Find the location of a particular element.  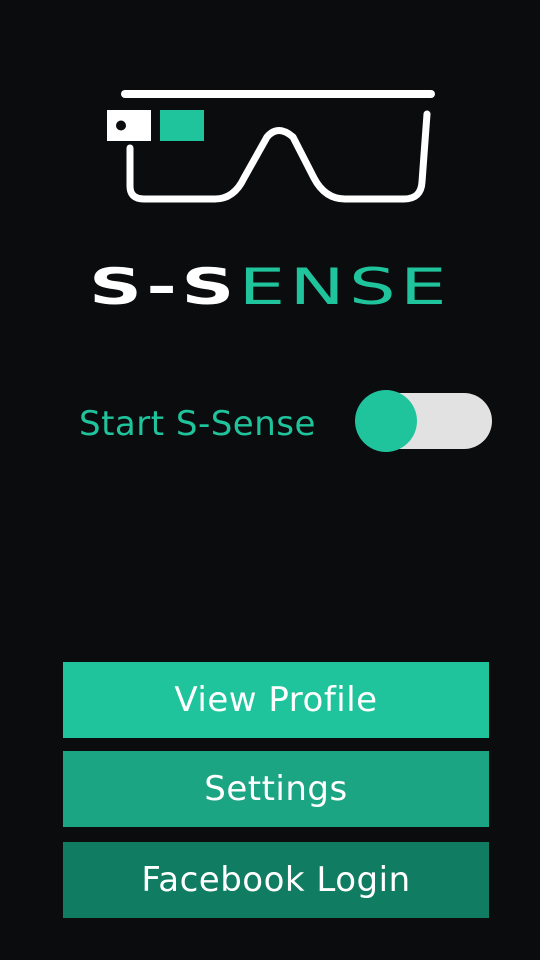

start-s-sense-toggle is located at coordinates (424, 421).